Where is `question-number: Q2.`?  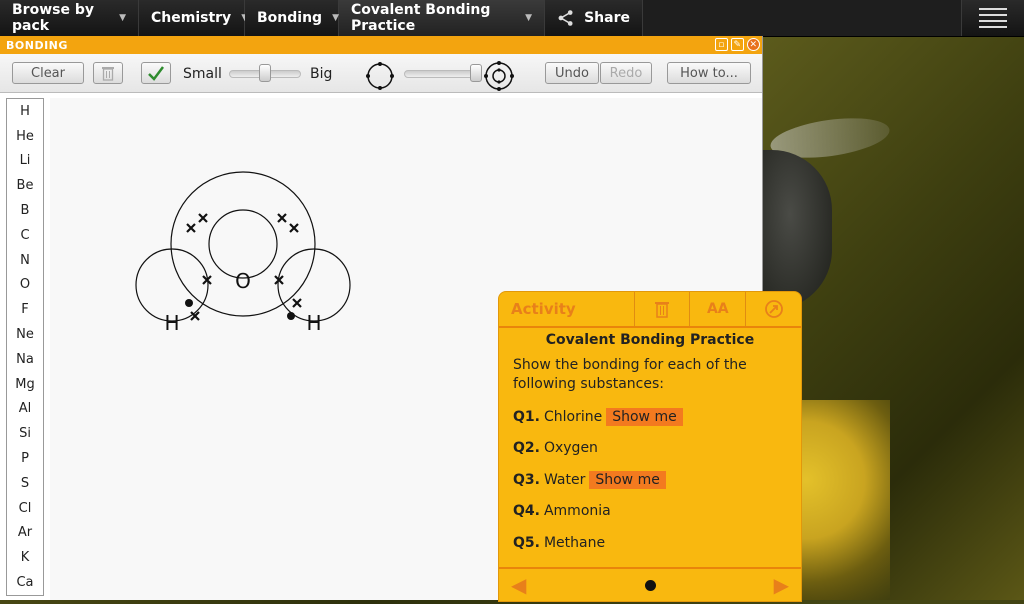 question-number: Q2. is located at coordinates (526, 448).